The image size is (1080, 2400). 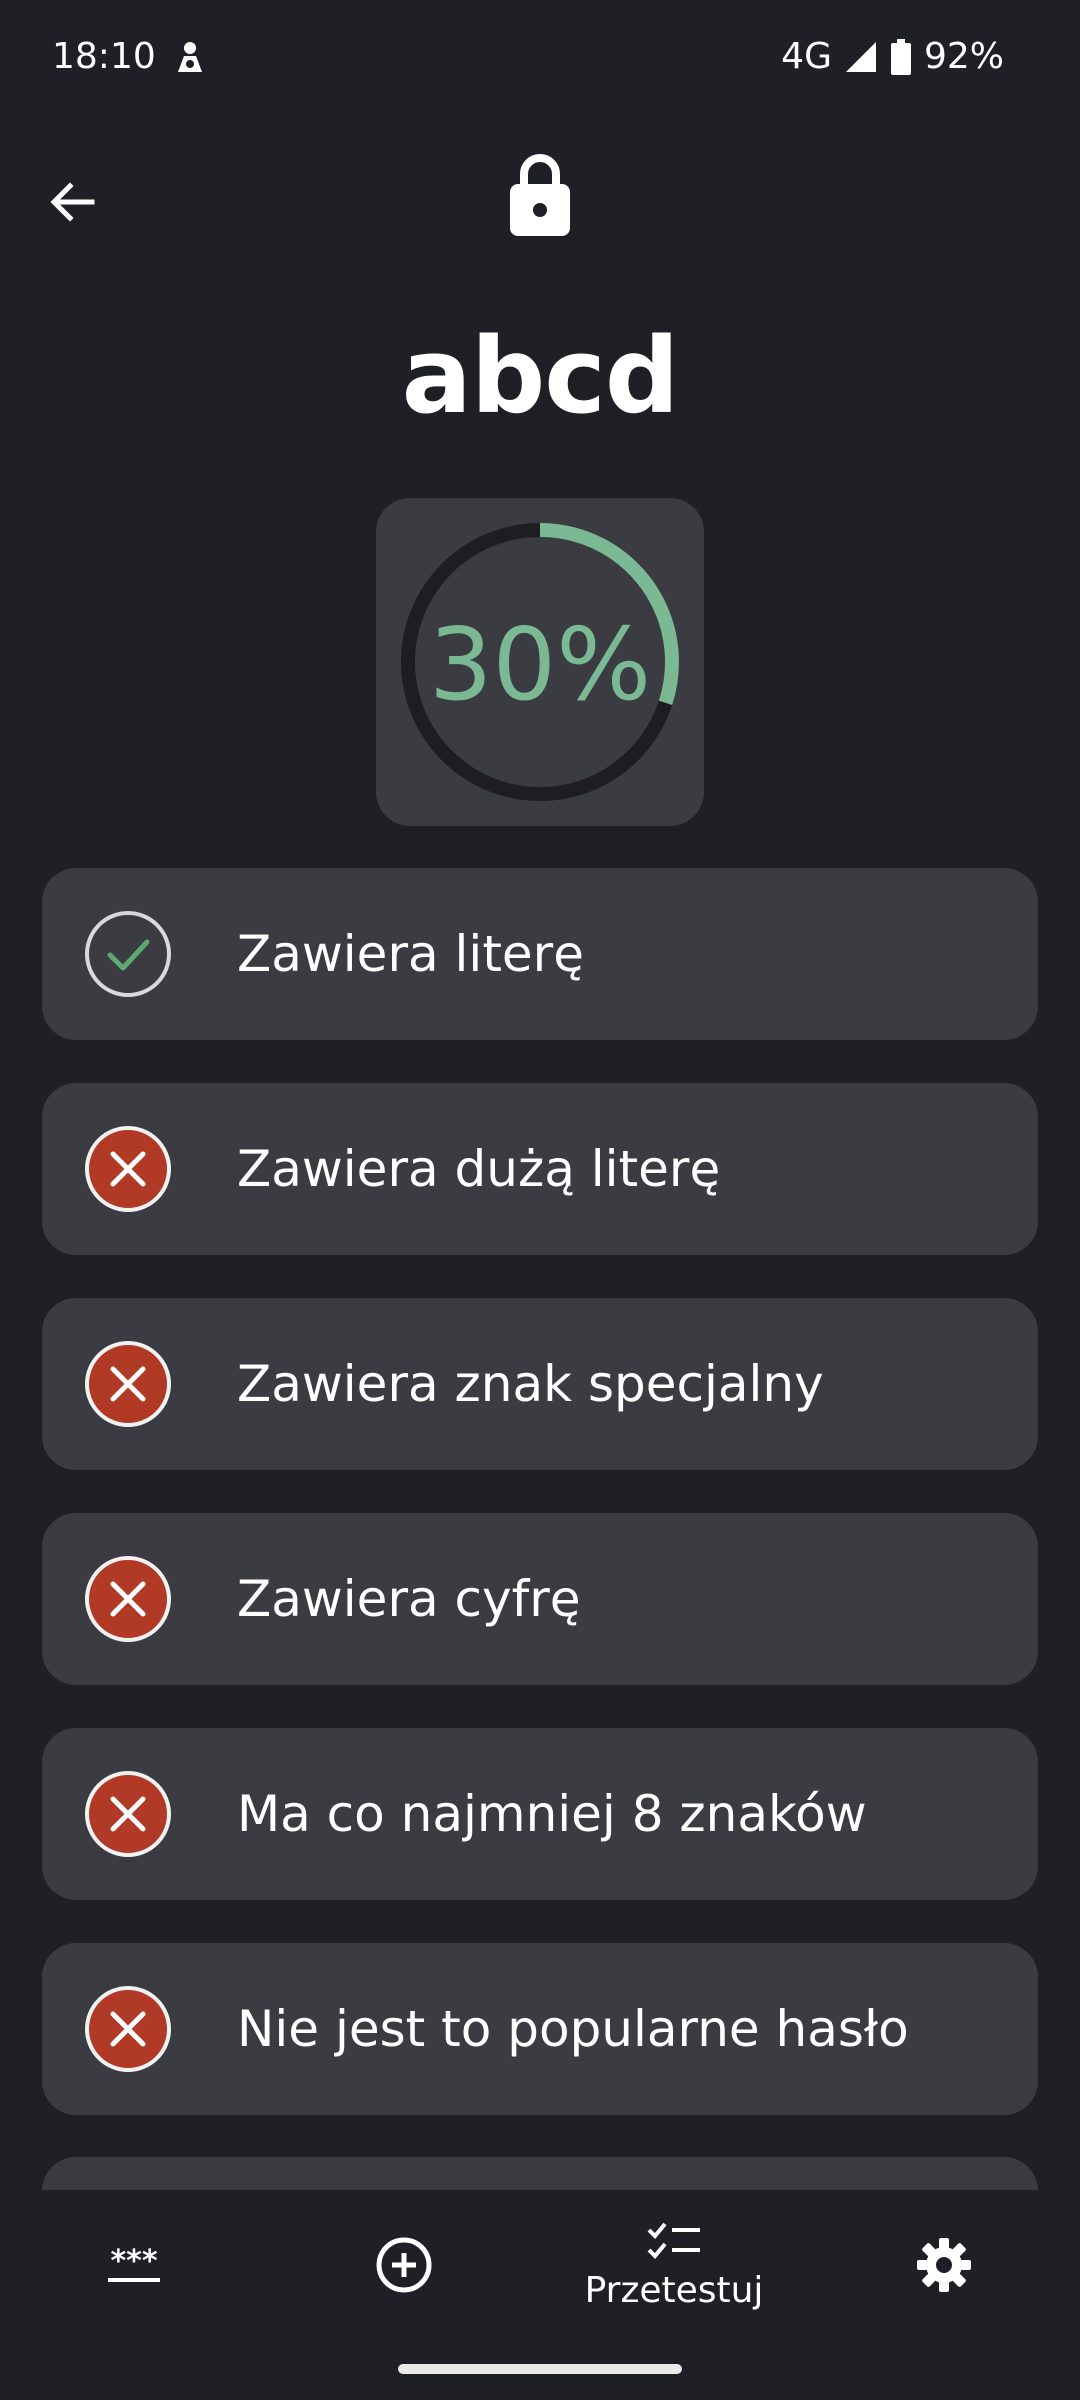 I want to click on requirement-item: Zawiera dużą literę, so click(x=540, y=1169).